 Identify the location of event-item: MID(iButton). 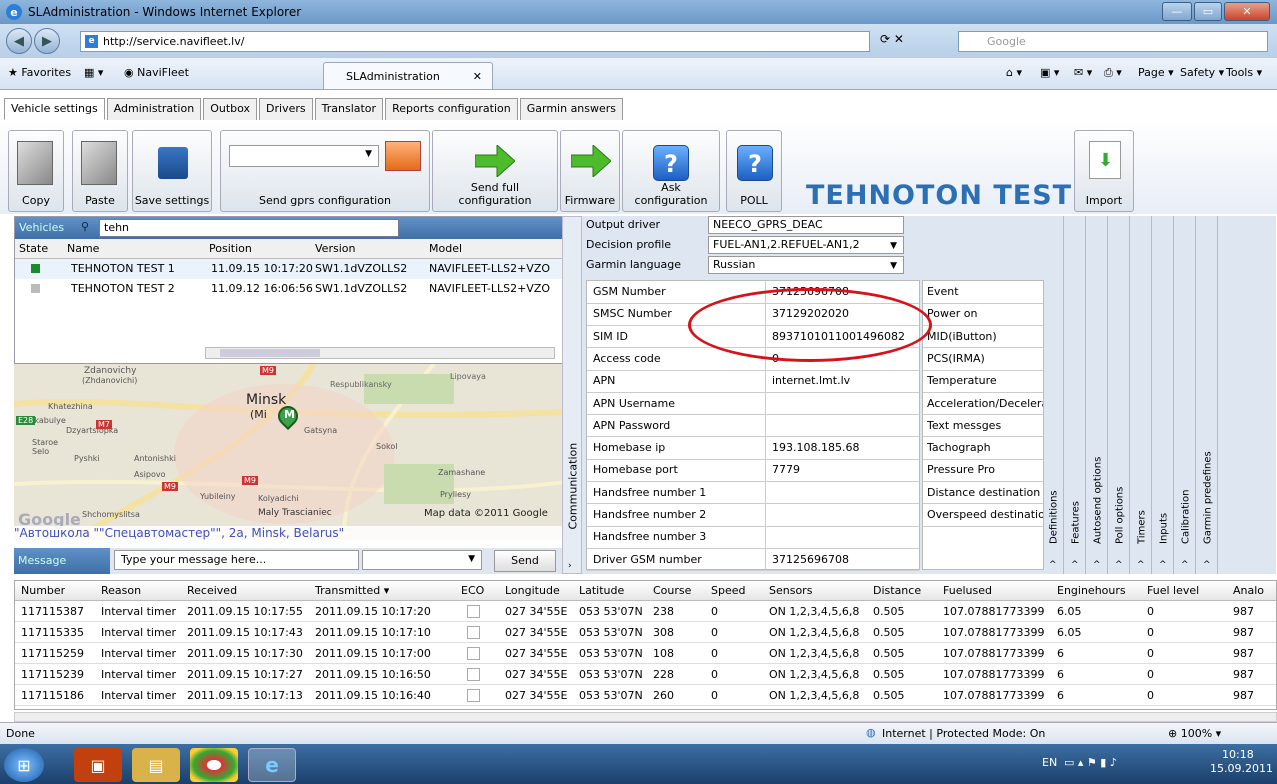
(983, 337).